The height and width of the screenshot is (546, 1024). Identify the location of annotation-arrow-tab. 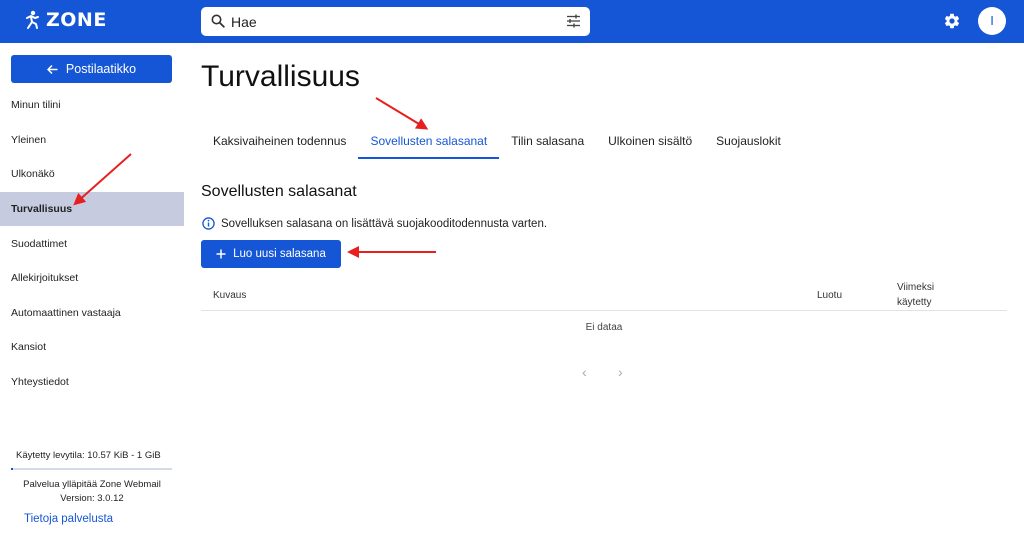
(402, 113).